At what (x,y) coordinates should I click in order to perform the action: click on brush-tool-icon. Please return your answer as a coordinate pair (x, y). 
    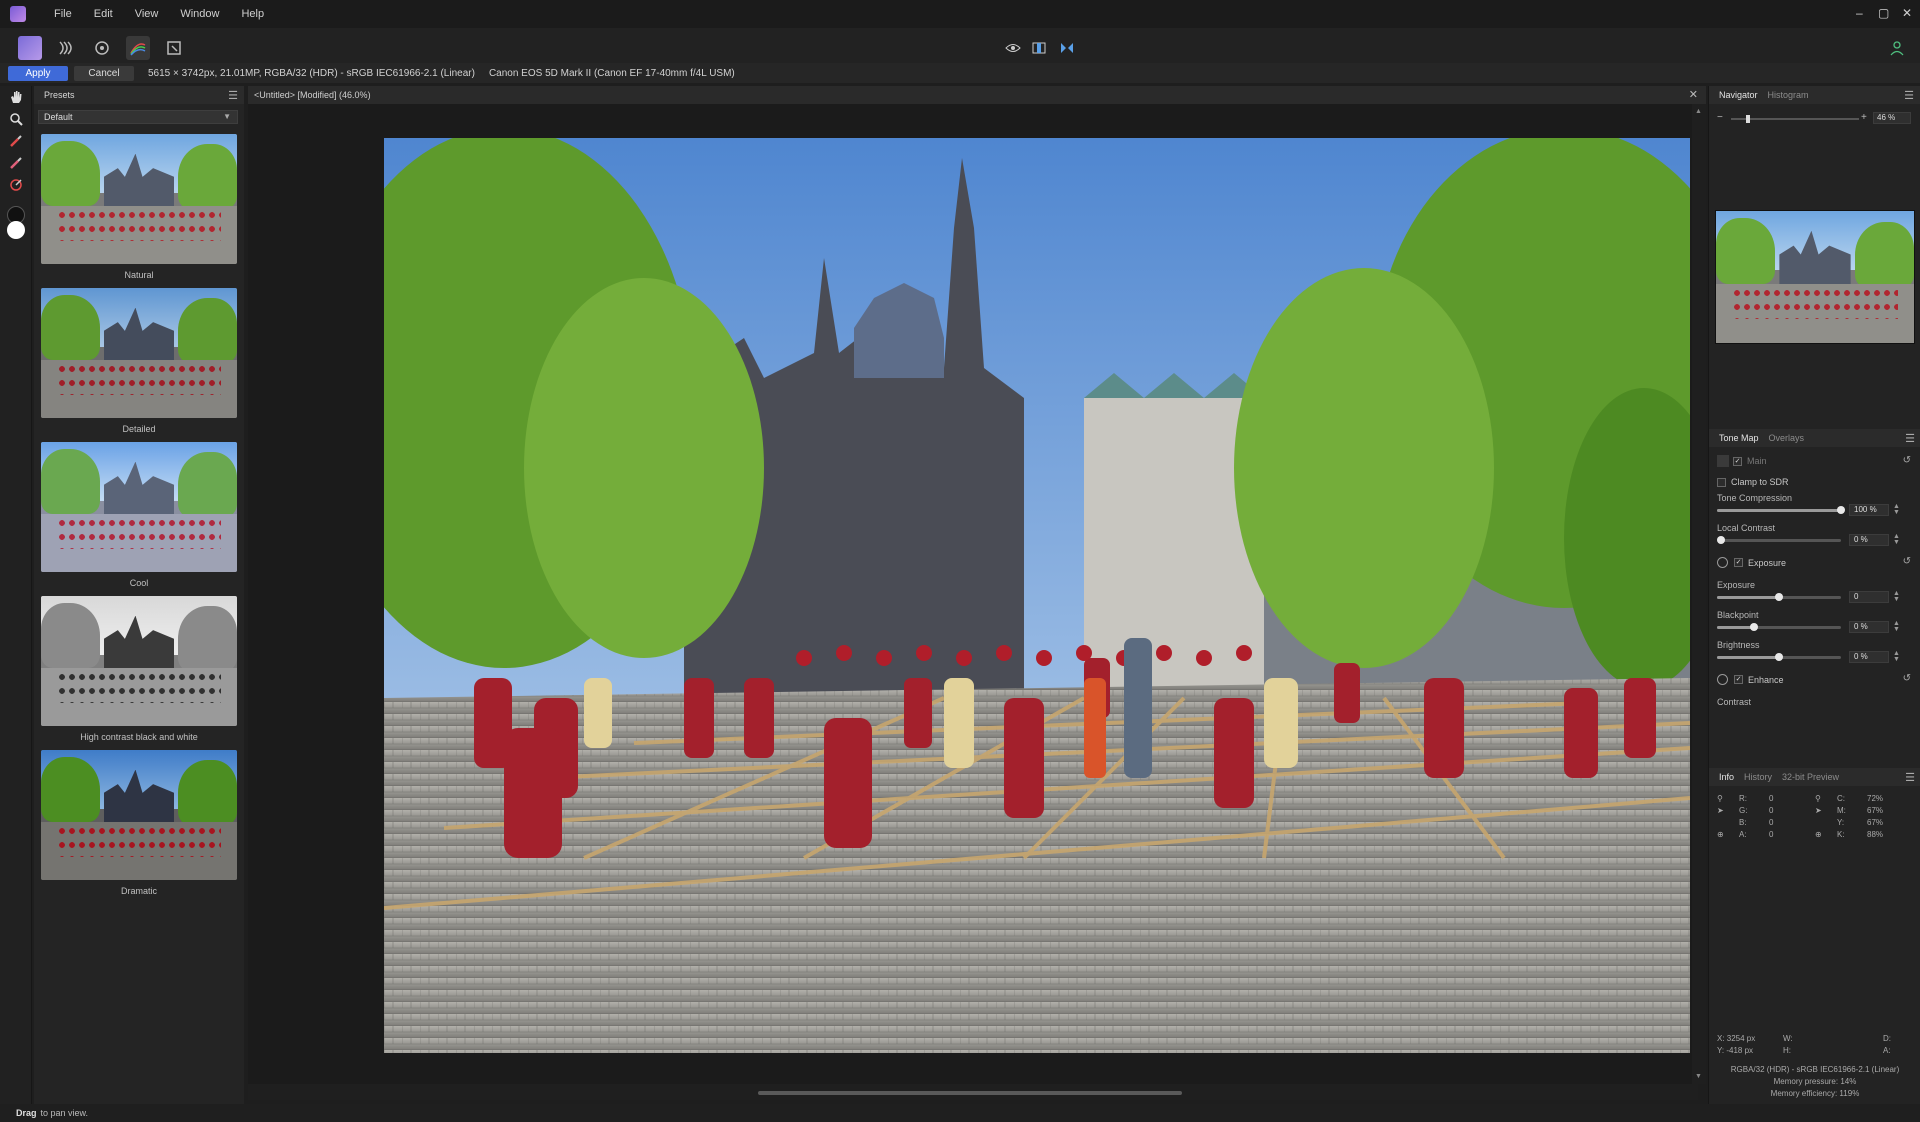
    Looking at the image, I should click on (16, 141).